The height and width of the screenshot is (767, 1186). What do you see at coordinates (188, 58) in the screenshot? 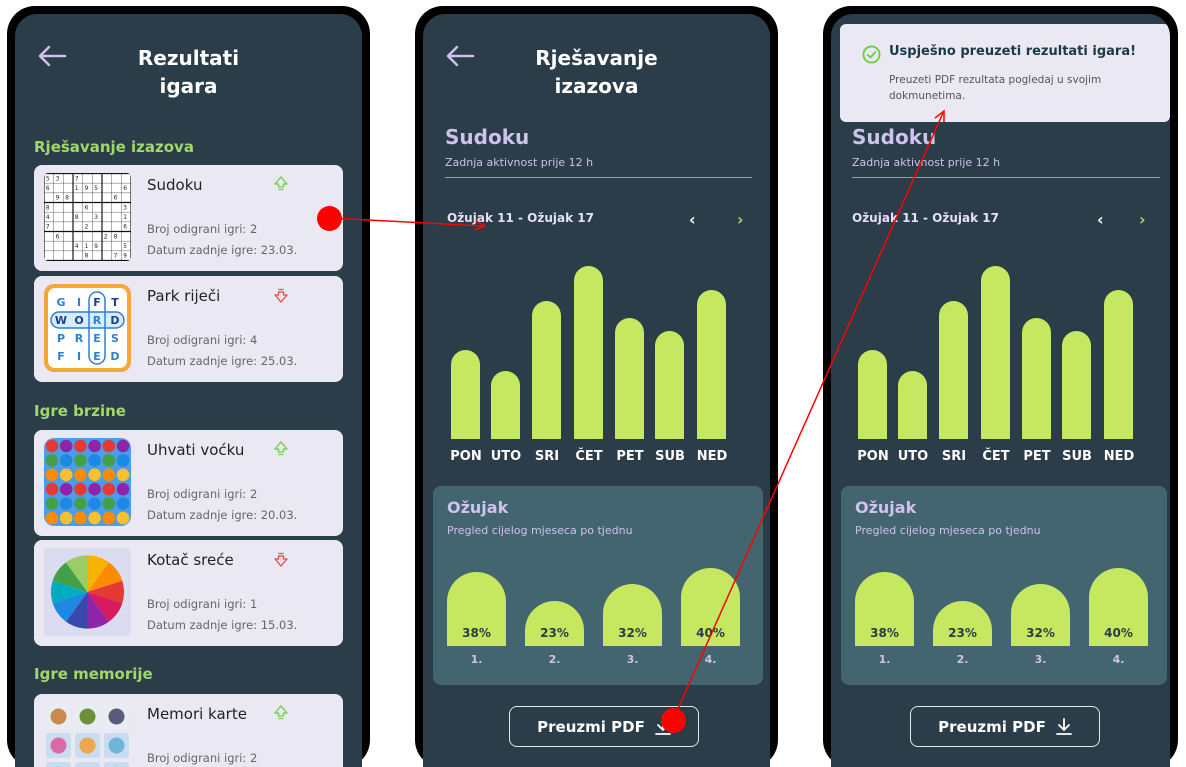
I see `page-title-line1: Rezultati` at bounding box center [188, 58].